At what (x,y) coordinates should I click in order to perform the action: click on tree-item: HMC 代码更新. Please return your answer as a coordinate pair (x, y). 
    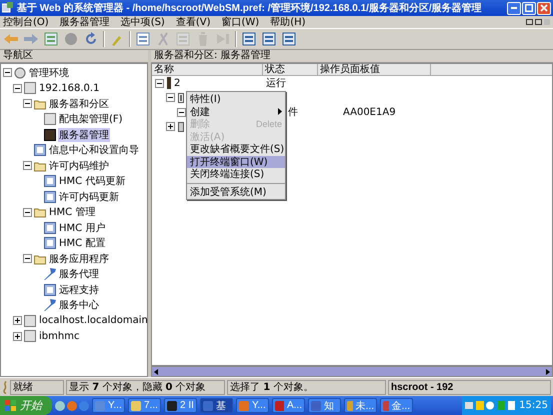
    Looking at the image, I should click on (92, 181).